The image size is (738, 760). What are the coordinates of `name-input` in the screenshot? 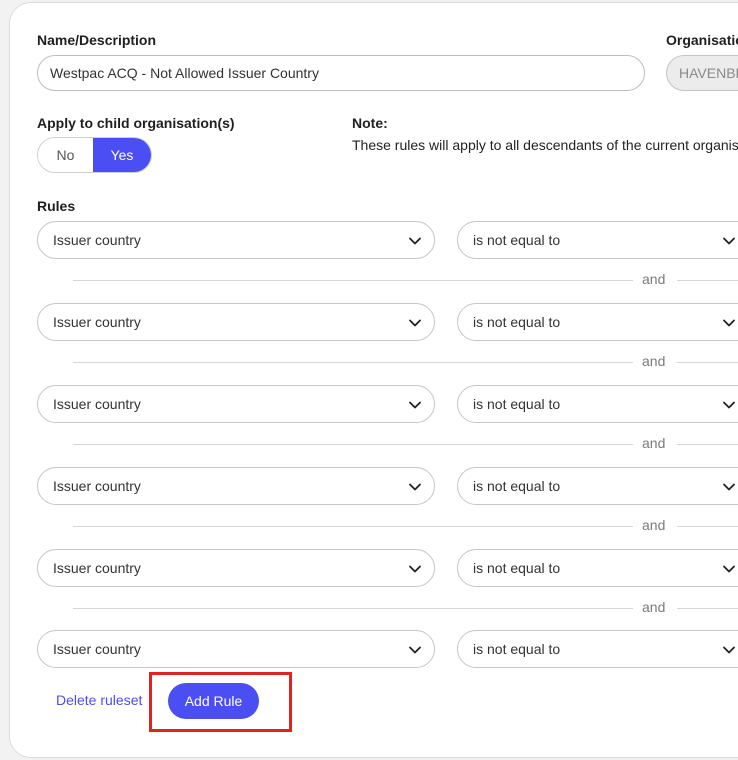 It's located at (341, 73).